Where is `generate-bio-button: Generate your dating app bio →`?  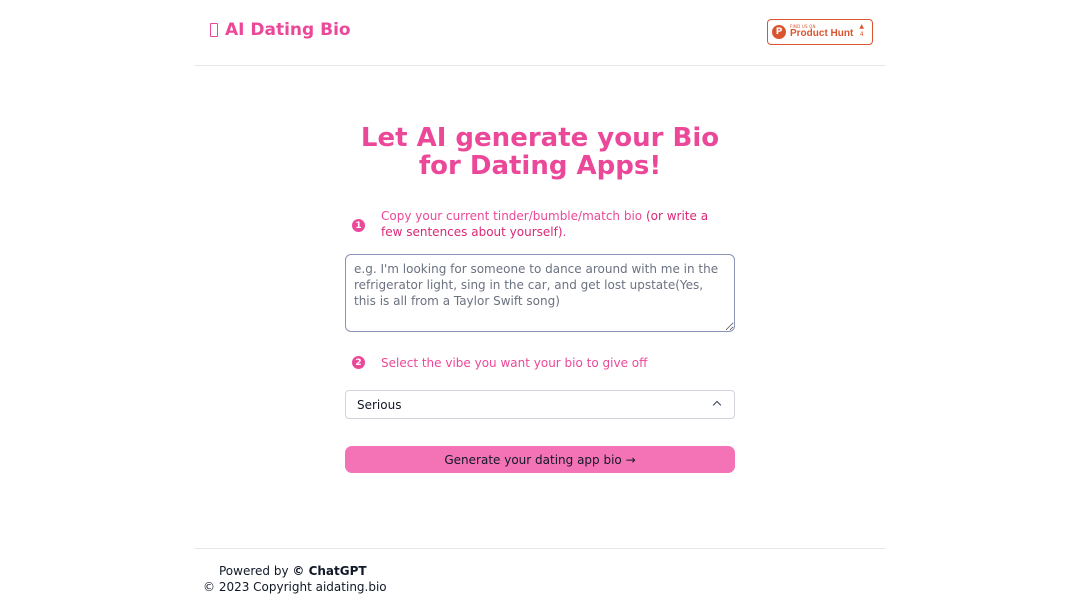
generate-bio-button: Generate your dating app bio → is located at coordinates (540, 459).